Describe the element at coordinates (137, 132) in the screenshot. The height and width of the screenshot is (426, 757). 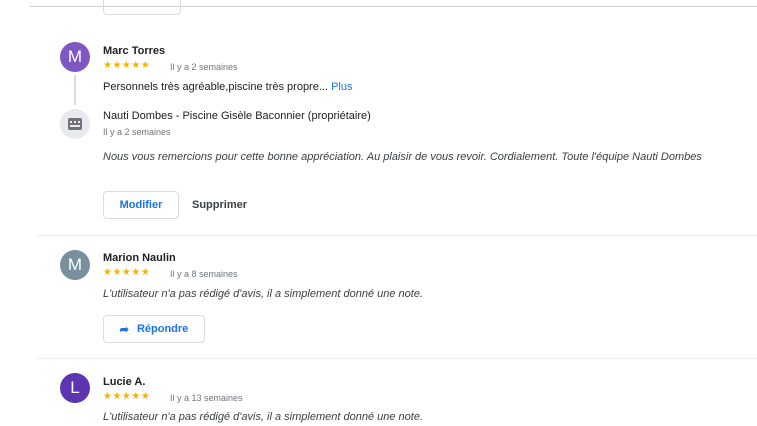
I see `owner-reply-age: Il y a 2 semaines` at that location.